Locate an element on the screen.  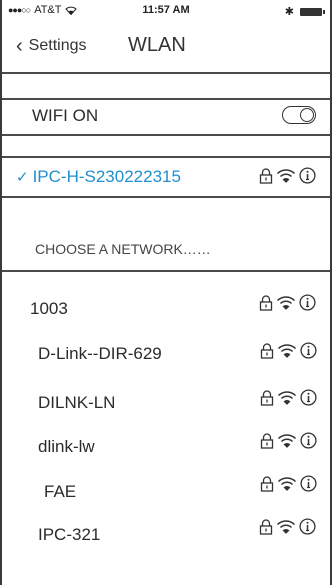
wifi-toggle-switch is located at coordinates (299, 115).